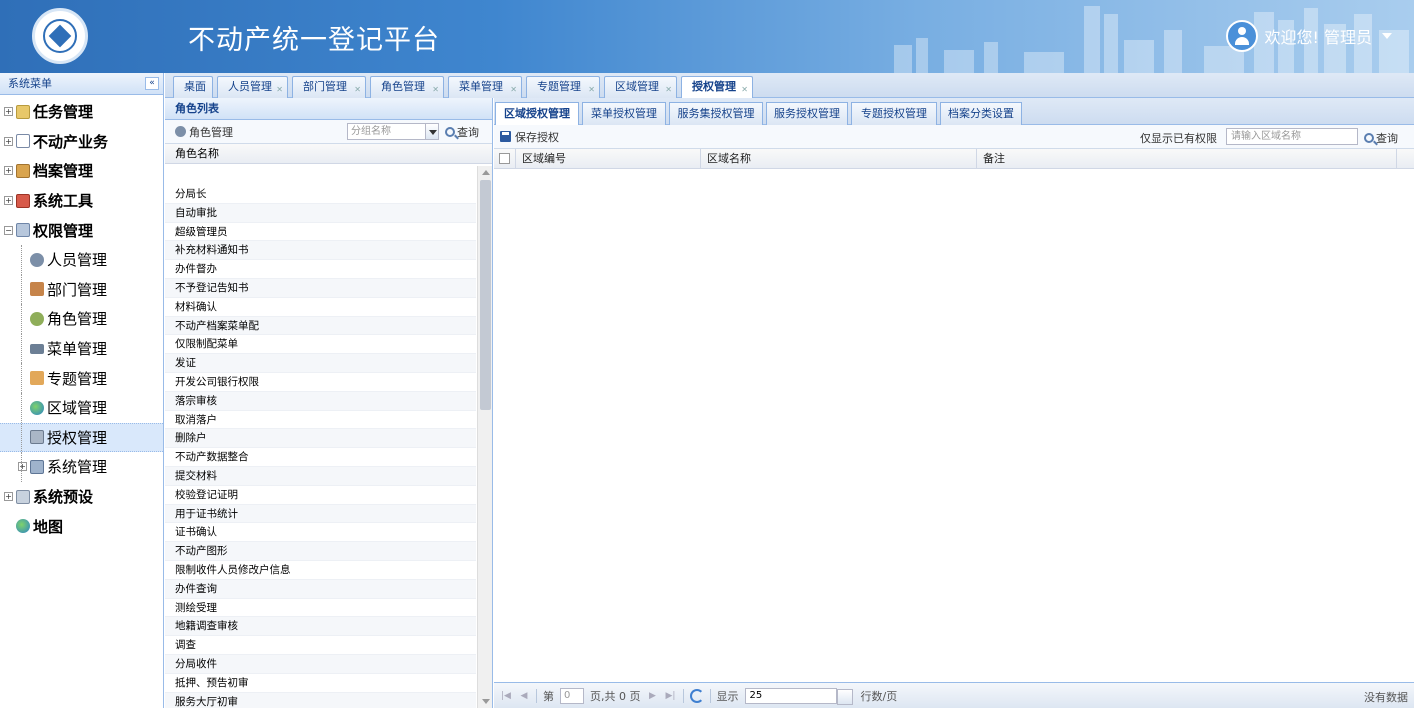  What do you see at coordinates (717, 87) in the screenshot?
I see `tab-item: 授权管理 ✕` at bounding box center [717, 87].